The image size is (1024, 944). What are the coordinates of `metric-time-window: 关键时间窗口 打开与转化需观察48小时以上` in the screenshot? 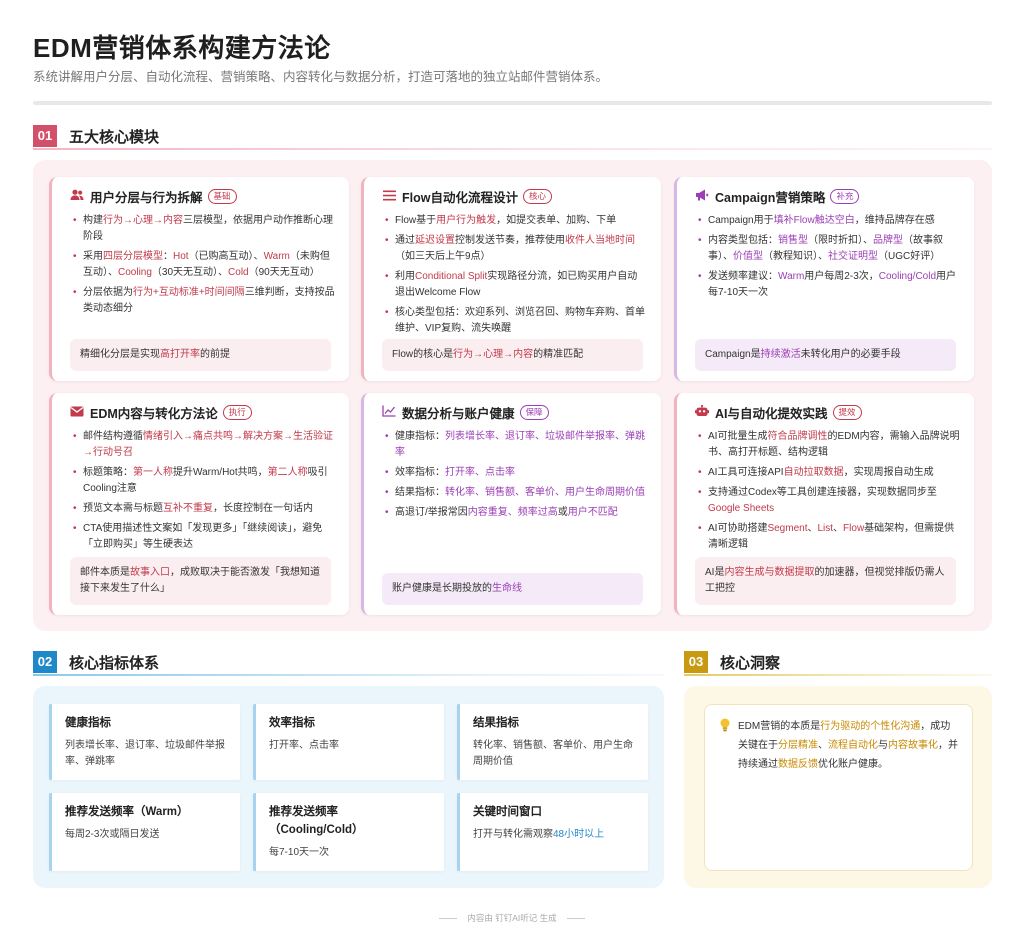 It's located at (552, 832).